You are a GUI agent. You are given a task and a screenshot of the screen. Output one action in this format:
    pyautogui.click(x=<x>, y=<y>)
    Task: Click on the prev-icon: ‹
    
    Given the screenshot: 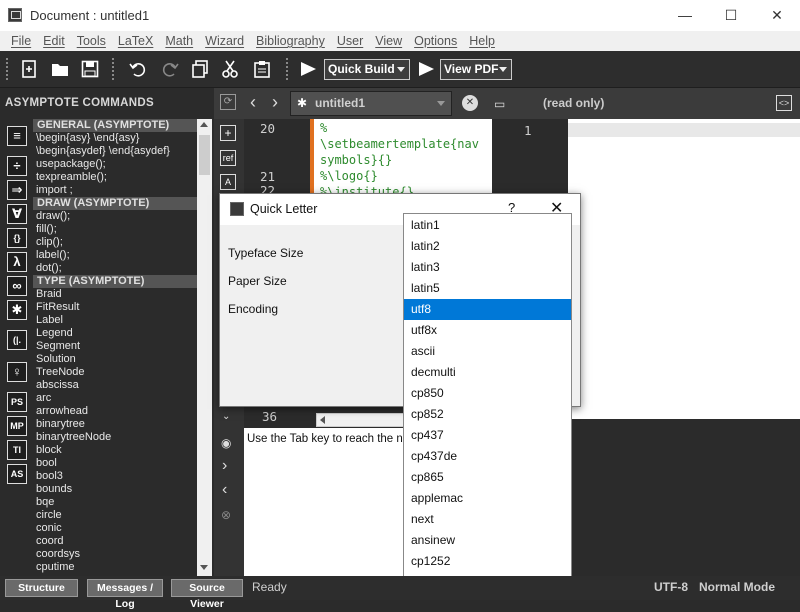 What is the action you would take?
    pyautogui.click(x=224, y=490)
    